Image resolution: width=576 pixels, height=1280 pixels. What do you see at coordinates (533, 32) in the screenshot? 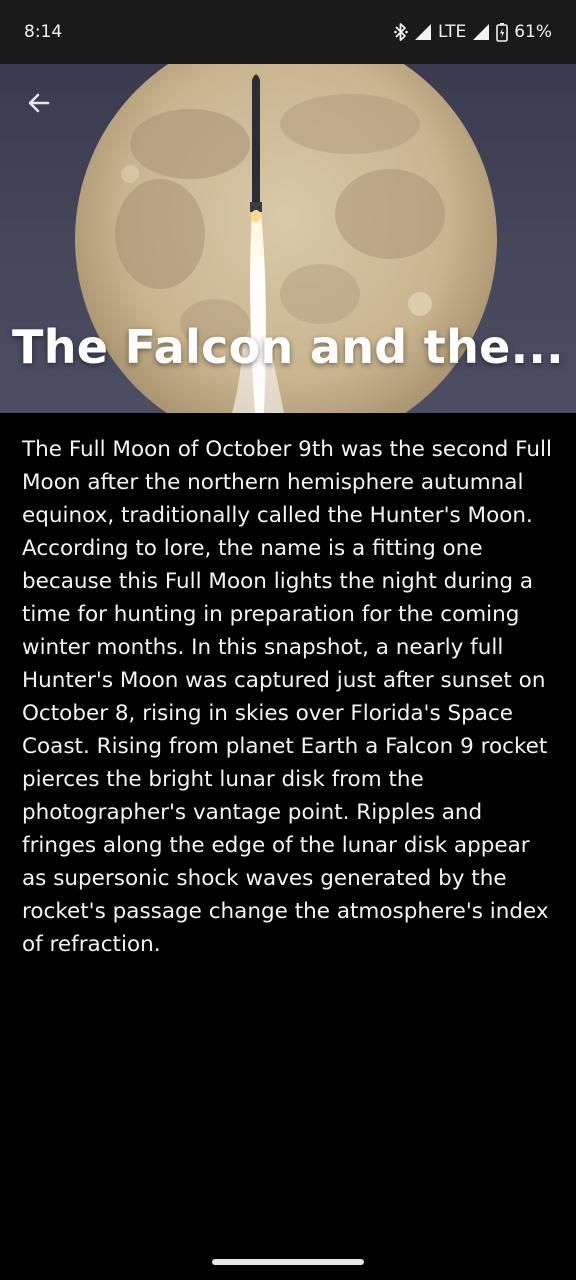
I see `battery-percent: 61%` at bounding box center [533, 32].